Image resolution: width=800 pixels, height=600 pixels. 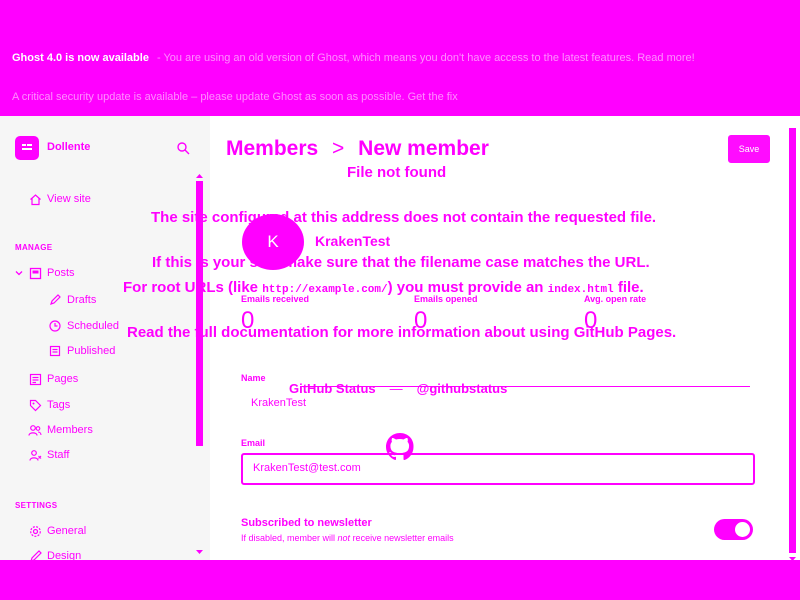 I want to click on email-field-value: KrakenTest@test.com, so click(x=307, y=468).